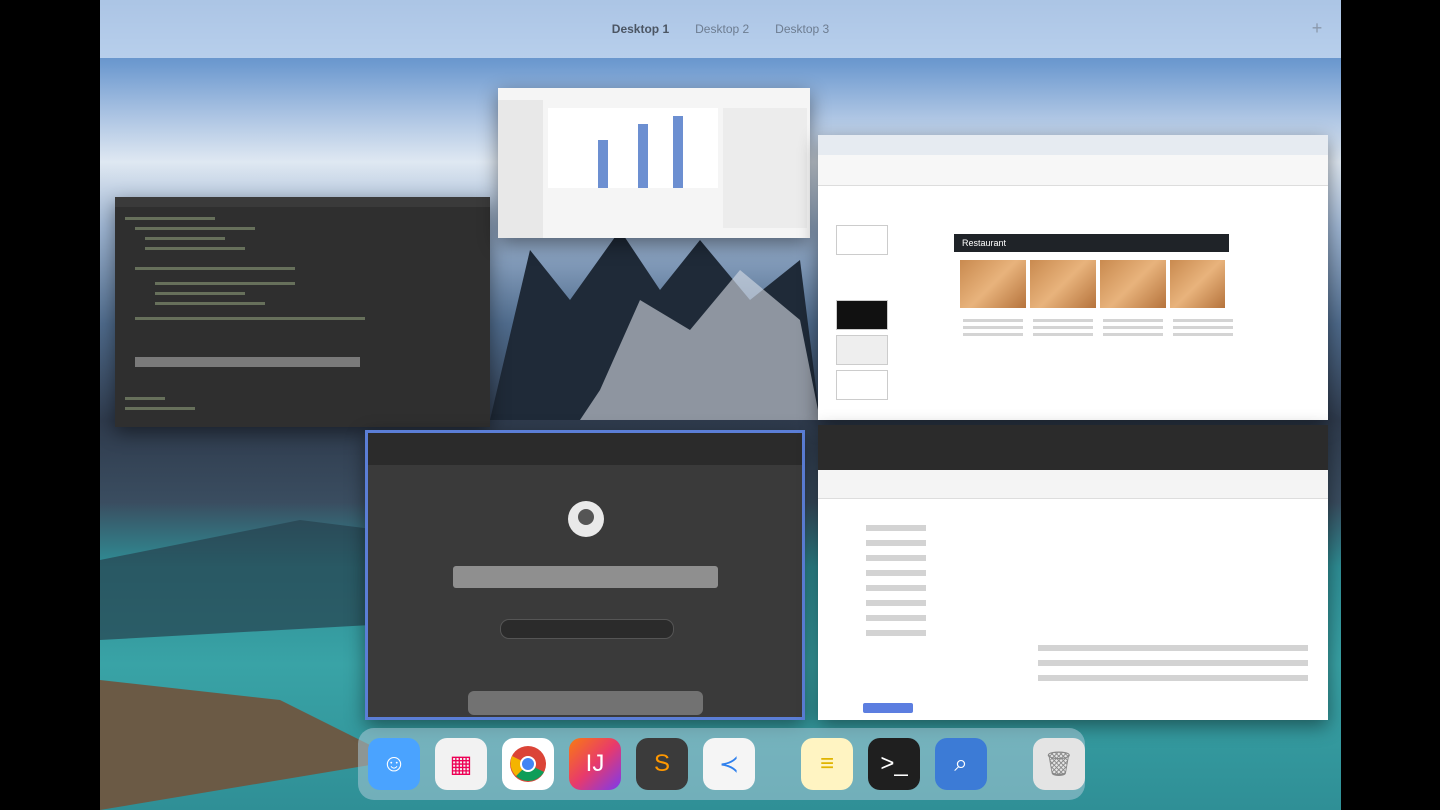  Describe the element at coordinates (528, 764) in the screenshot. I see `chrome-icon` at that location.